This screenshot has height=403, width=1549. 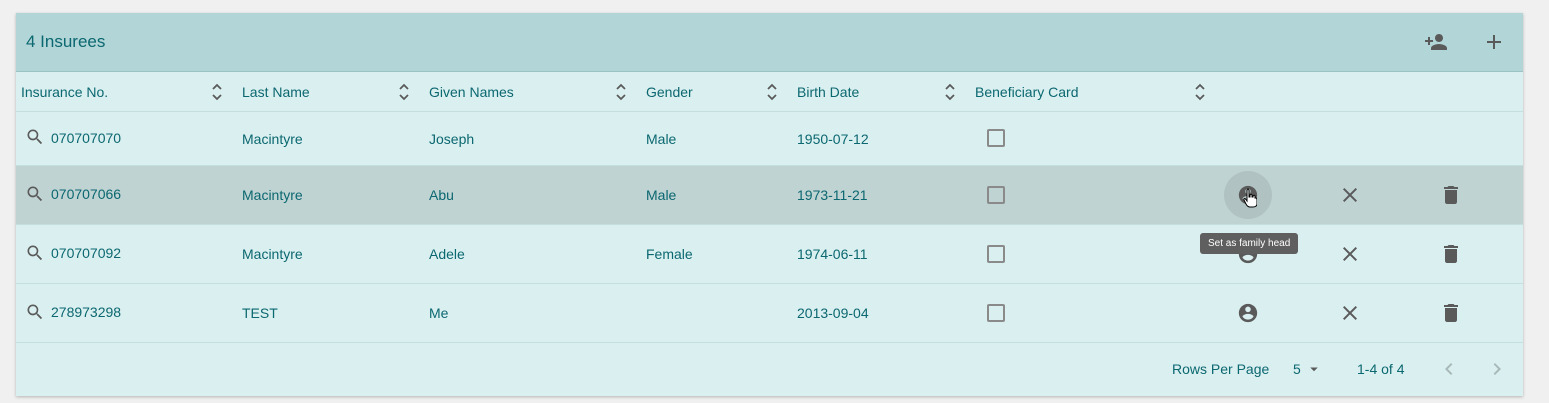 I want to click on last-name-cell: TEST, so click(x=260, y=313).